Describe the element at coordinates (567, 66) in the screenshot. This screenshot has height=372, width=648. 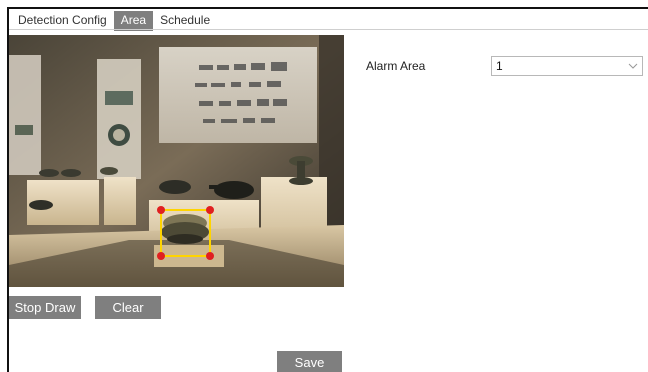
I see `alarm-area-select: 1` at that location.